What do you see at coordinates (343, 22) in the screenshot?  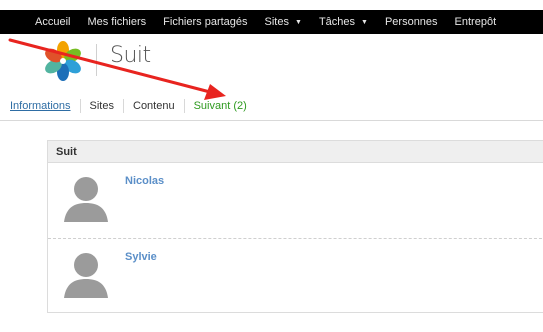 I see `nav-item-taches: Tâches ▼` at bounding box center [343, 22].